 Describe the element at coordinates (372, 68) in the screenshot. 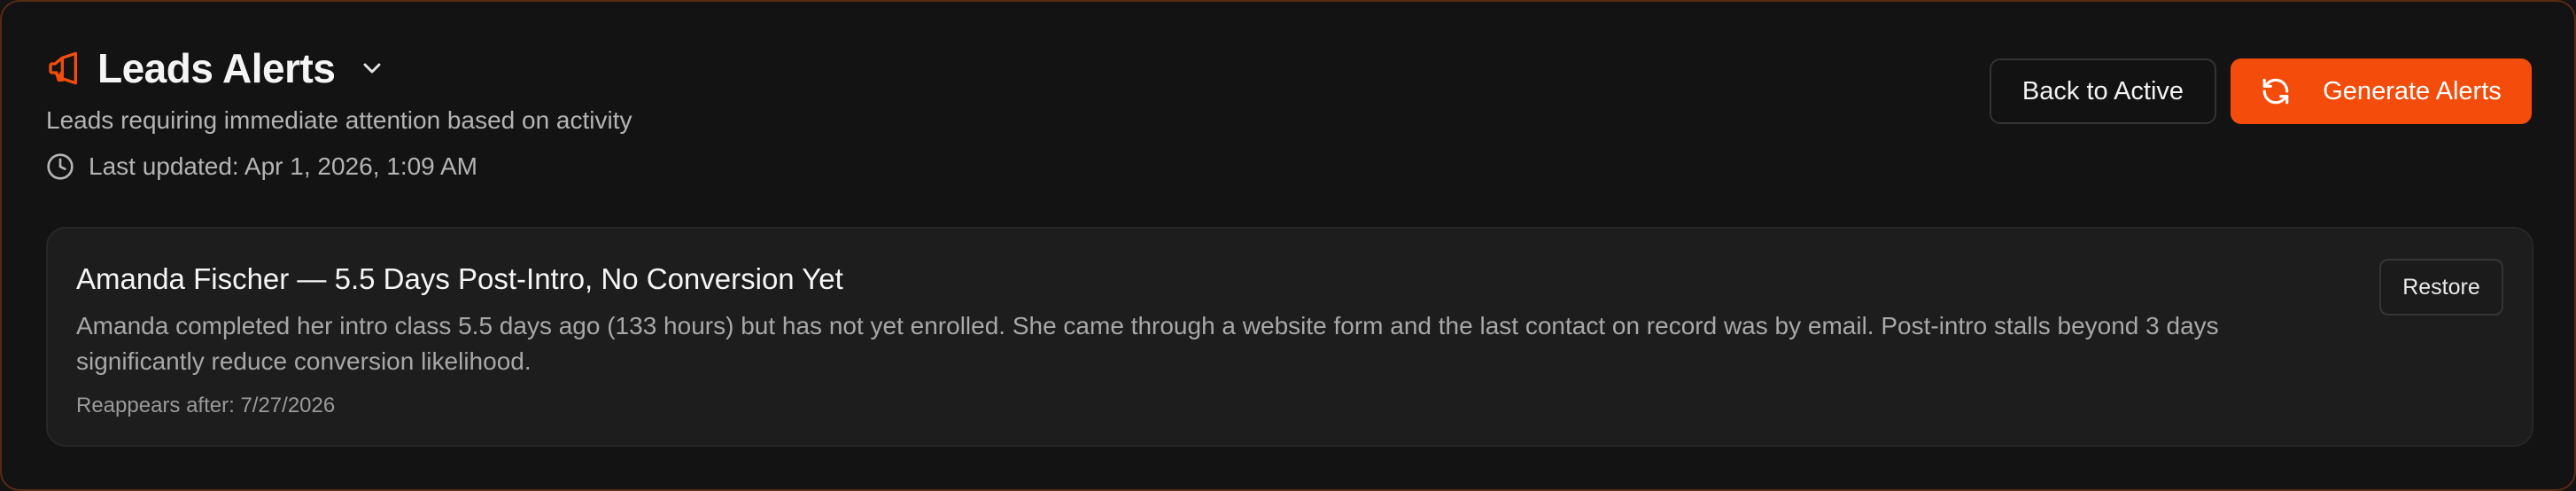

I see `chevron-down-icon` at that location.